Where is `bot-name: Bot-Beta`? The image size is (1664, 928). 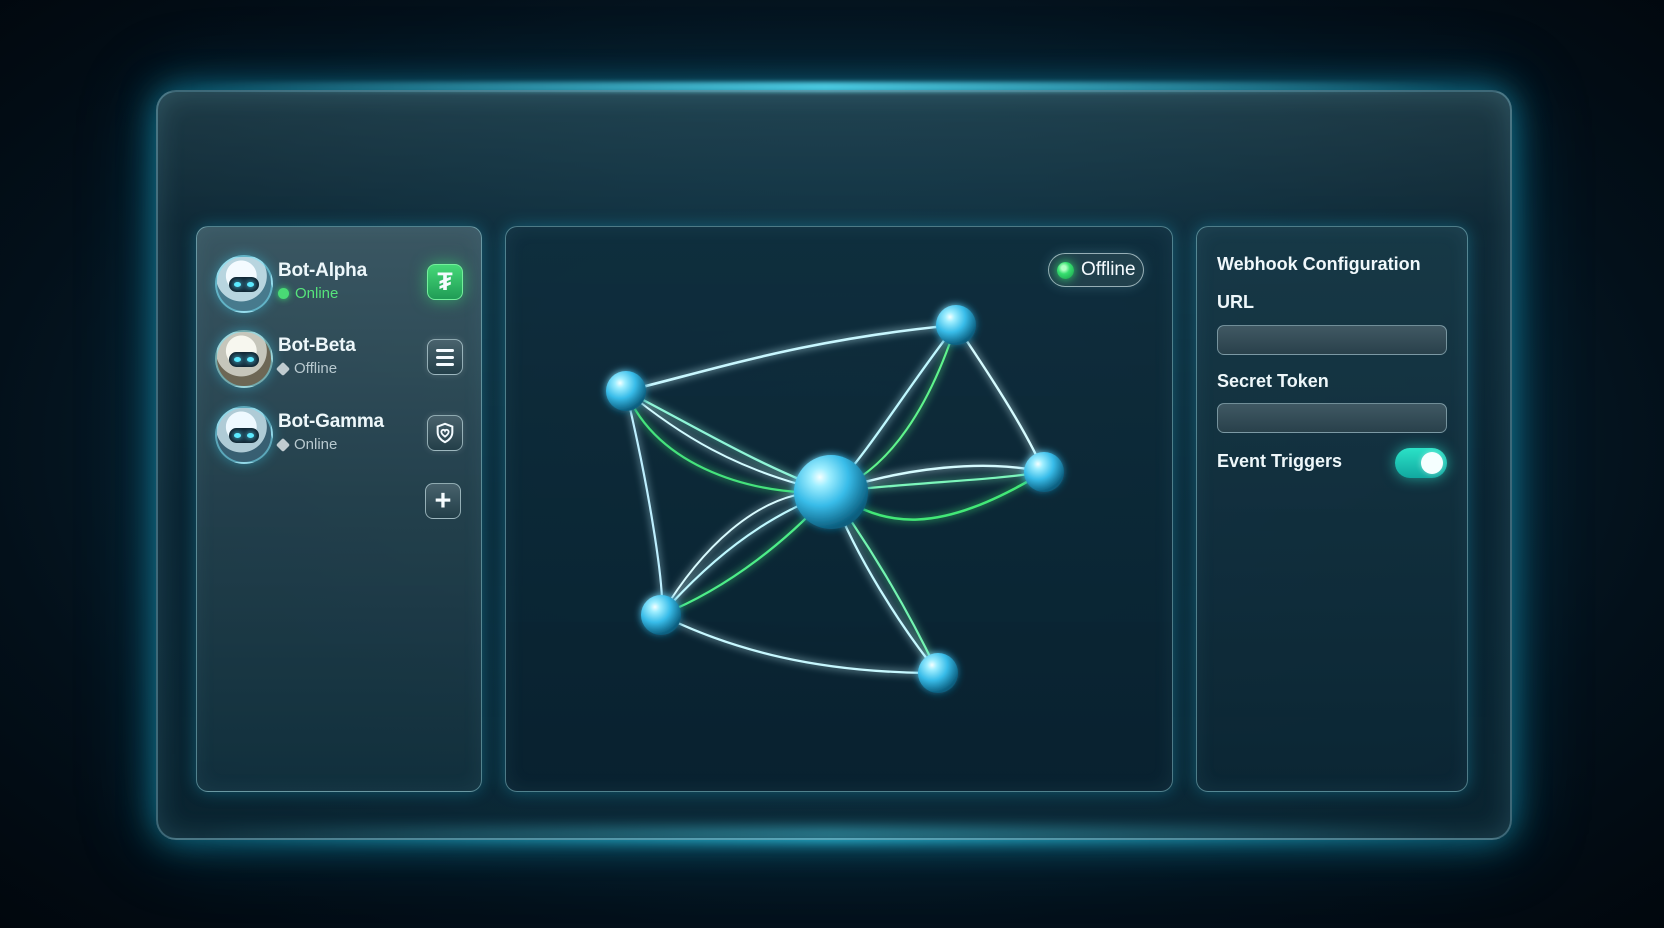
bot-name: Bot-Beta is located at coordinates (317, 345).